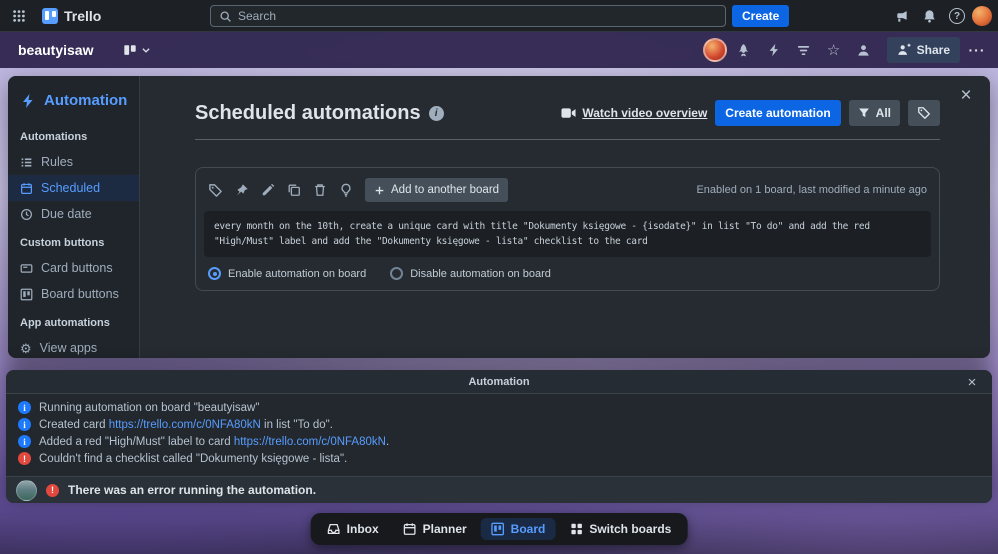  What do you see at coordinates (130, 50) in the screenshot?
I see `board-views-icon` at bounding box center [130, 50].